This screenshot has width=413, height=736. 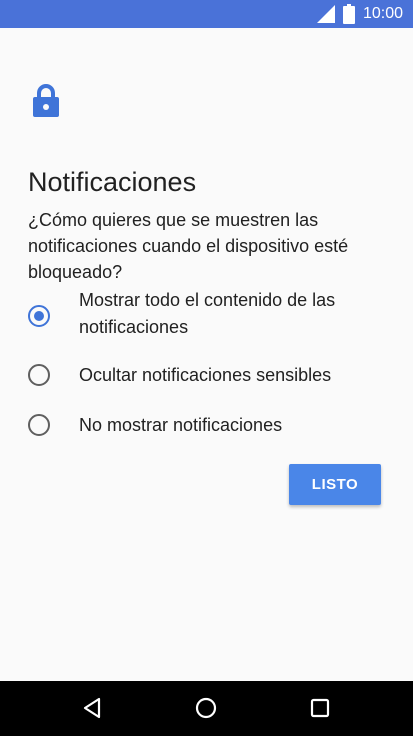 I want to click on home-icon, so click(x=206, y=708).